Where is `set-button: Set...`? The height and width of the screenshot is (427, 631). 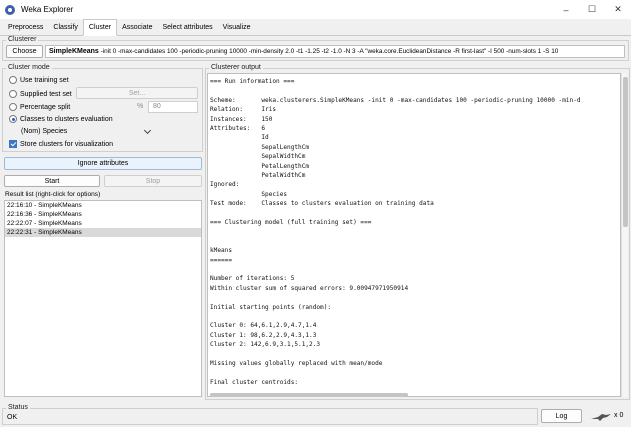
set-button: Set... is located at coordinates (137, 93).